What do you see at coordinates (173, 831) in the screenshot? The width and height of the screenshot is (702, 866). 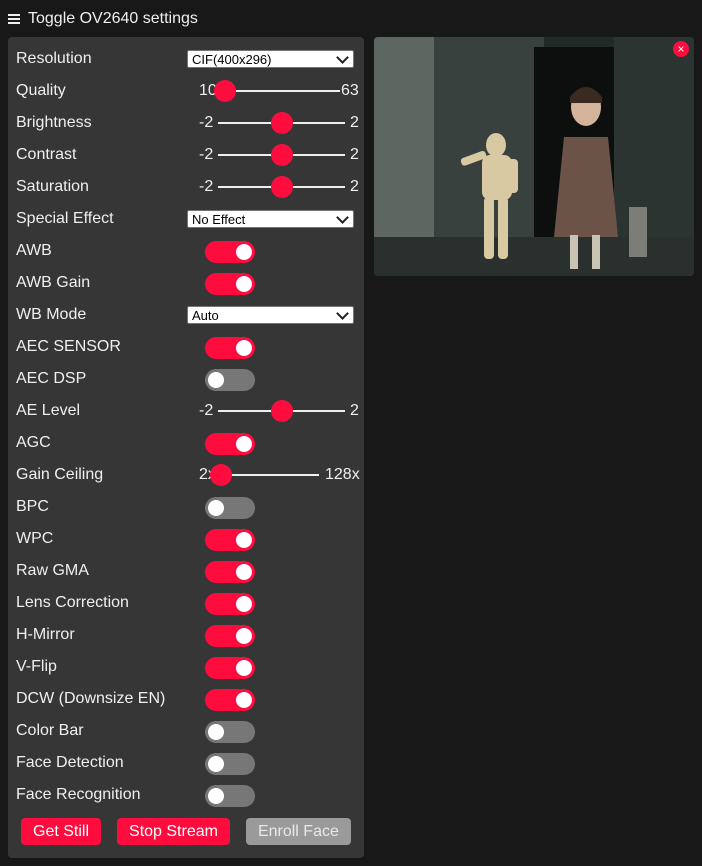 I see `stop-stream-button: Stop Stream` at bounding box center [173, 831].